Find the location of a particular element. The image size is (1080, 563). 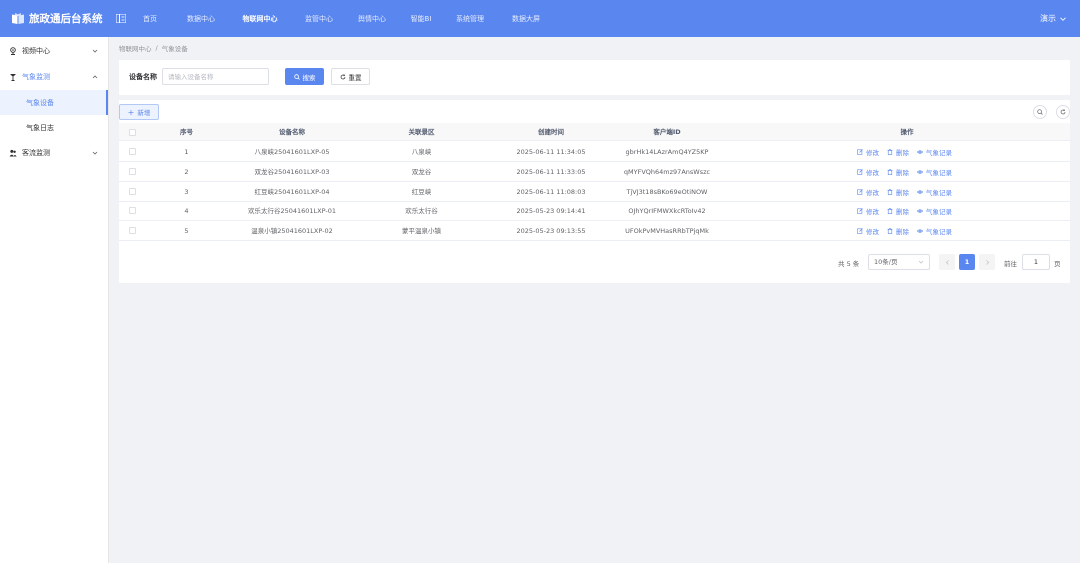

cell-scenic-area: 蒙平温泉小镇 is located at coordinates (421, 231).